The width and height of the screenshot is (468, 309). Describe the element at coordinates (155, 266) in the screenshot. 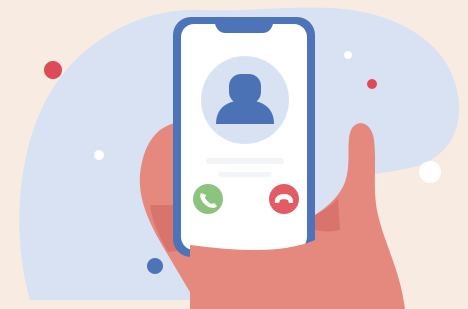

I see `decor-dot-blue` at that location.